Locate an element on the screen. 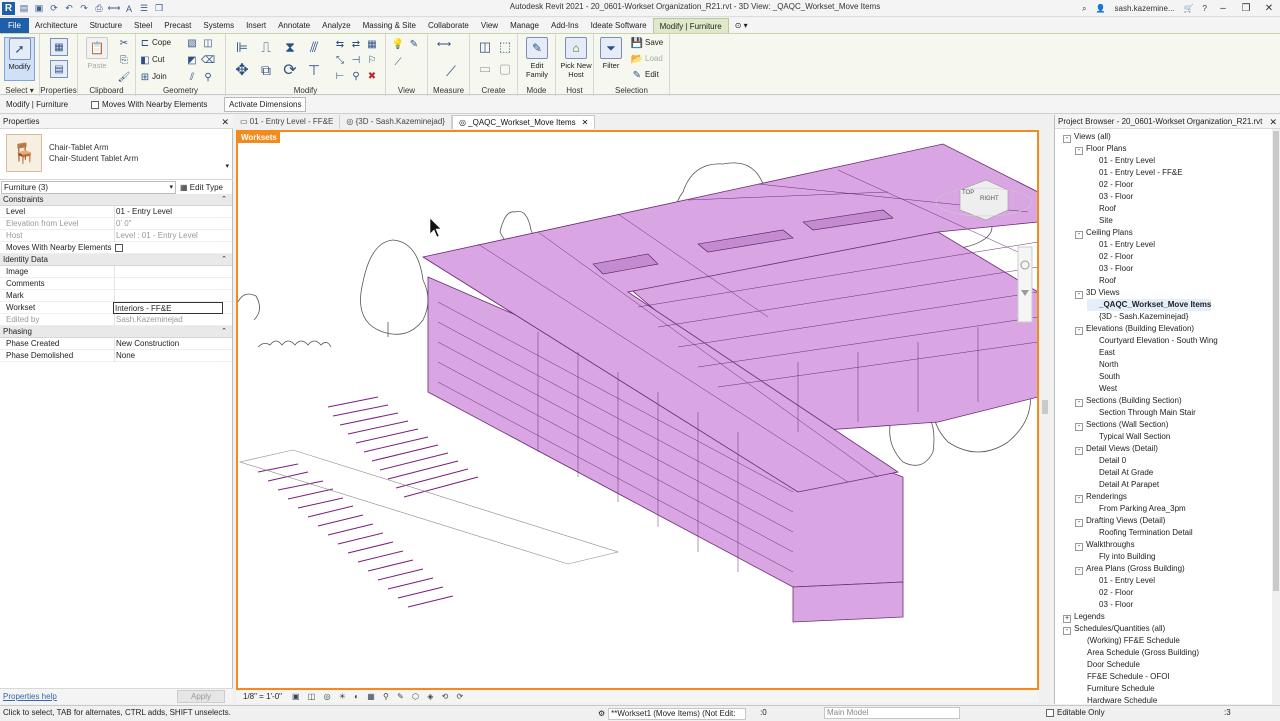 The width and height of the screenshot is (1280, 721). moves-checkbox is located at coordinates (119, 248).